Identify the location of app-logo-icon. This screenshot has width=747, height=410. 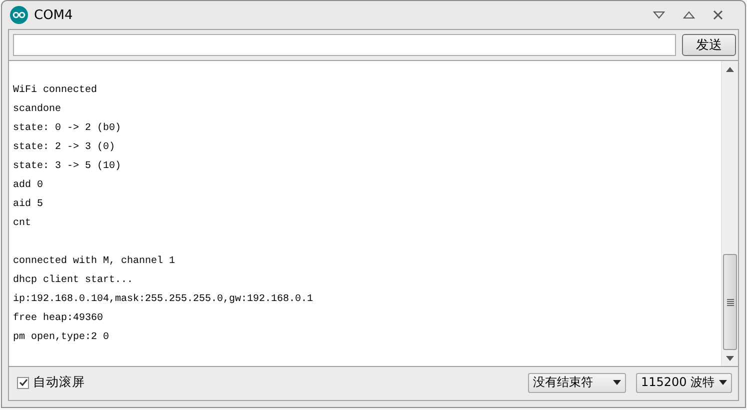
(19, 15).